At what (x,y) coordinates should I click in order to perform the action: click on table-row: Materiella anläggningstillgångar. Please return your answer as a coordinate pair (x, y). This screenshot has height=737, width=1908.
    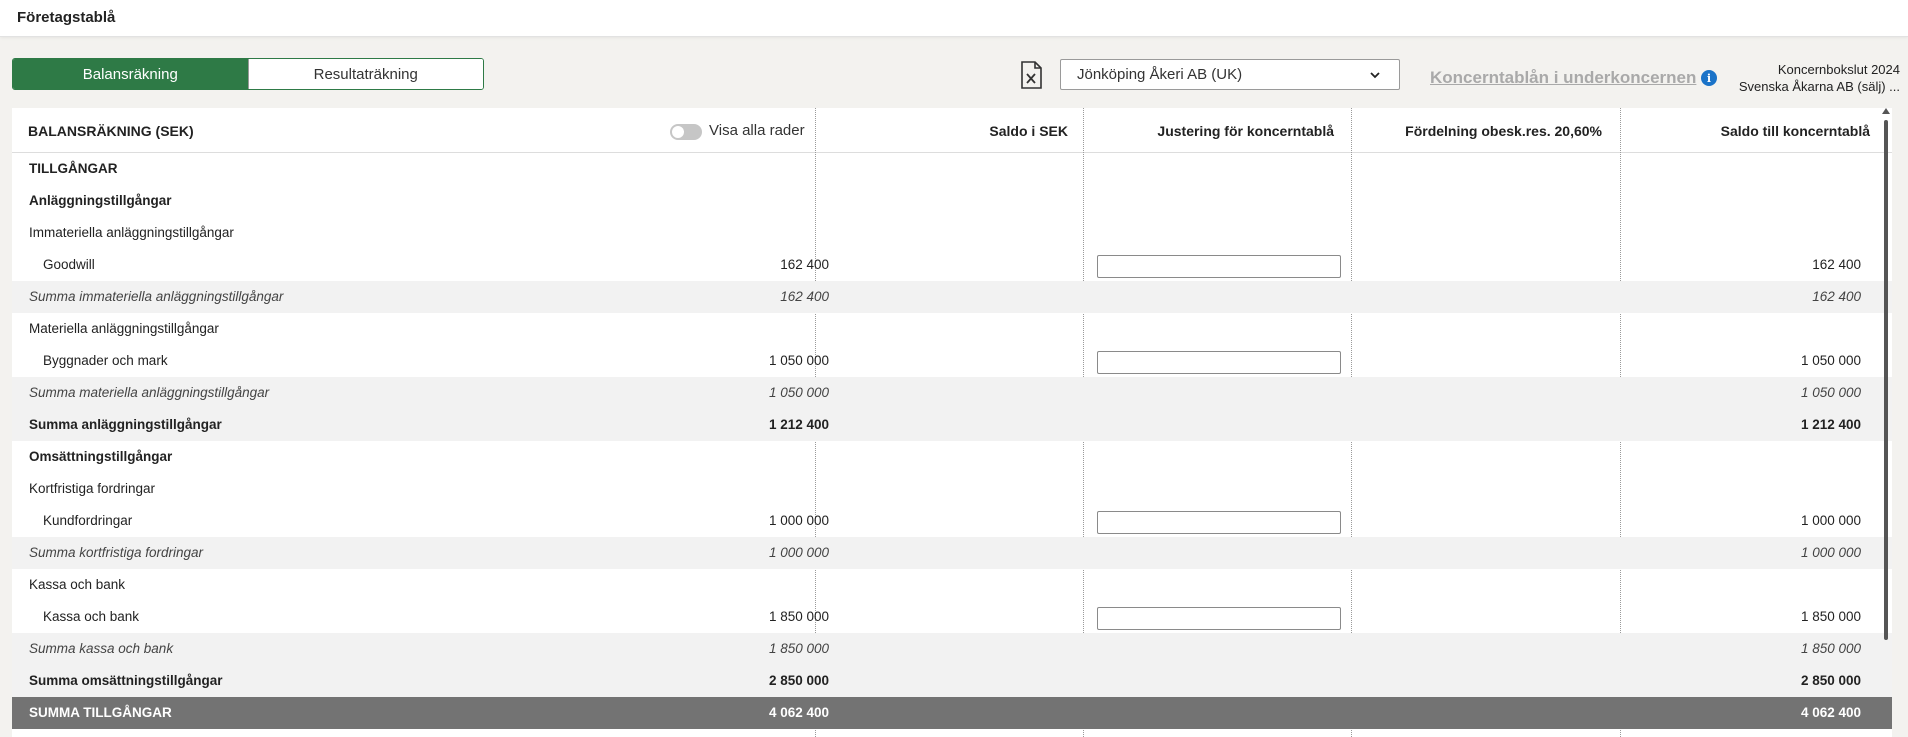
    Looking at the image, I should click on (952, 329).